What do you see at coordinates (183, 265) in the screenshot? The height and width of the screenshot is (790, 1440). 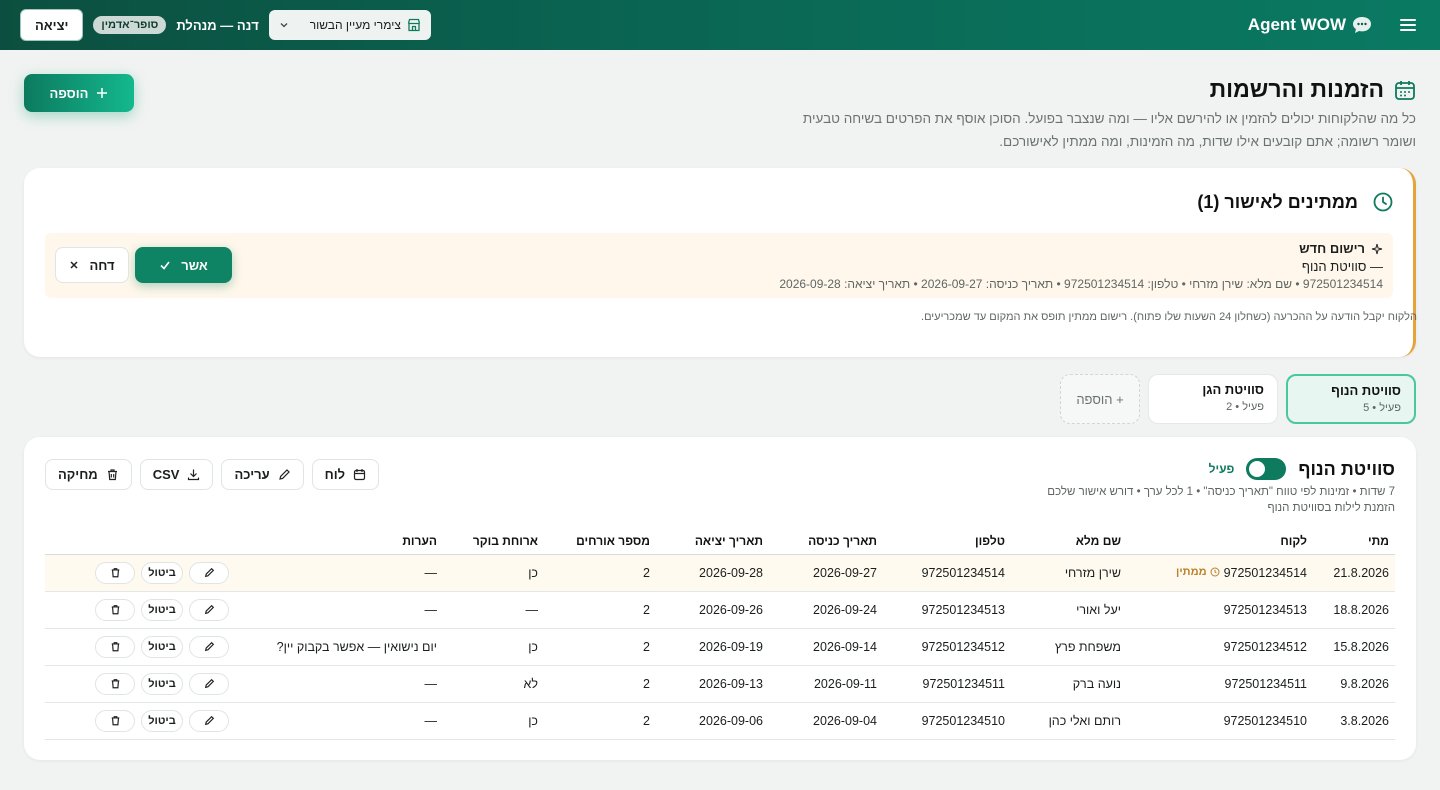 I see `approve-button: אשר` at bounding box center [183, 265].